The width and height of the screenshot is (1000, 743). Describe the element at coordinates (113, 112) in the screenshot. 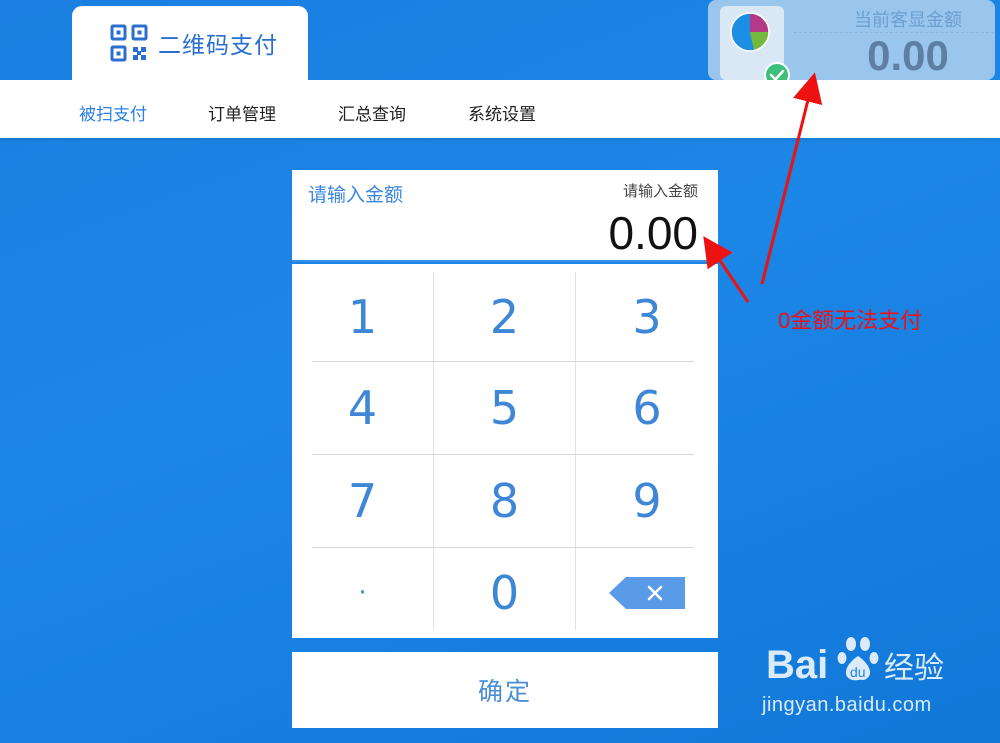

I see `nav-item-scan-pay: 被扫支付` at that location.